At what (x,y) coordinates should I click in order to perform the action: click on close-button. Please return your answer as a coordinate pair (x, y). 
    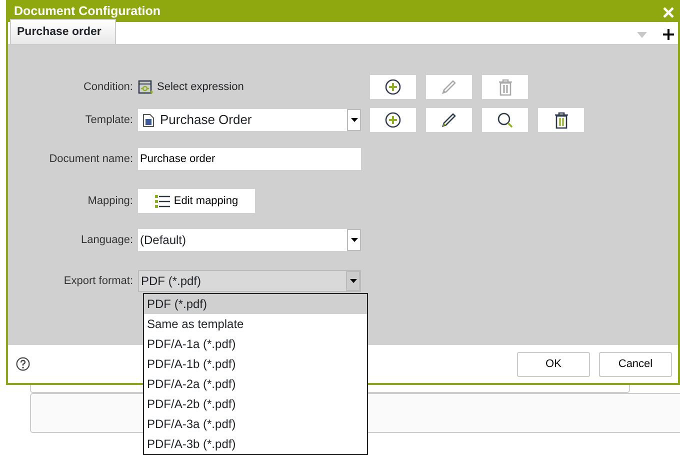
    Looking at the image, I should click on (668, 11).